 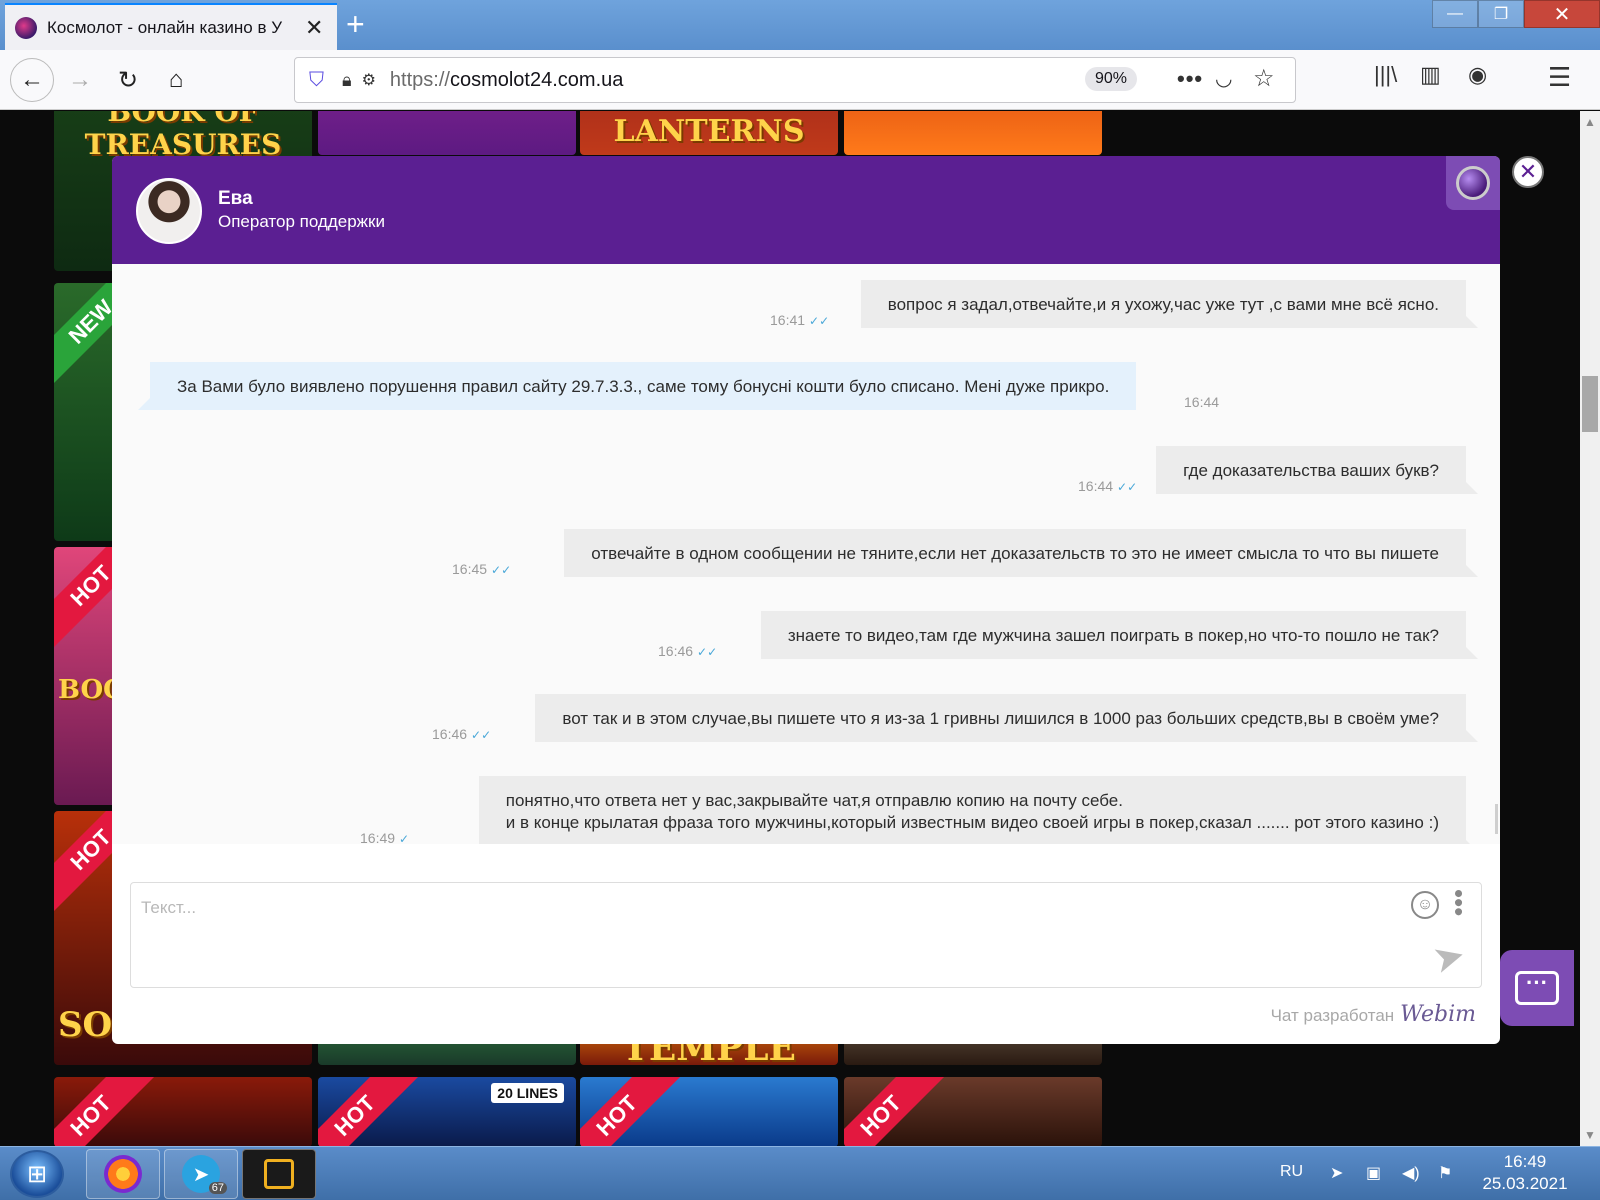 I want to click on minimize-button: —, so click(x=1455, y=14).